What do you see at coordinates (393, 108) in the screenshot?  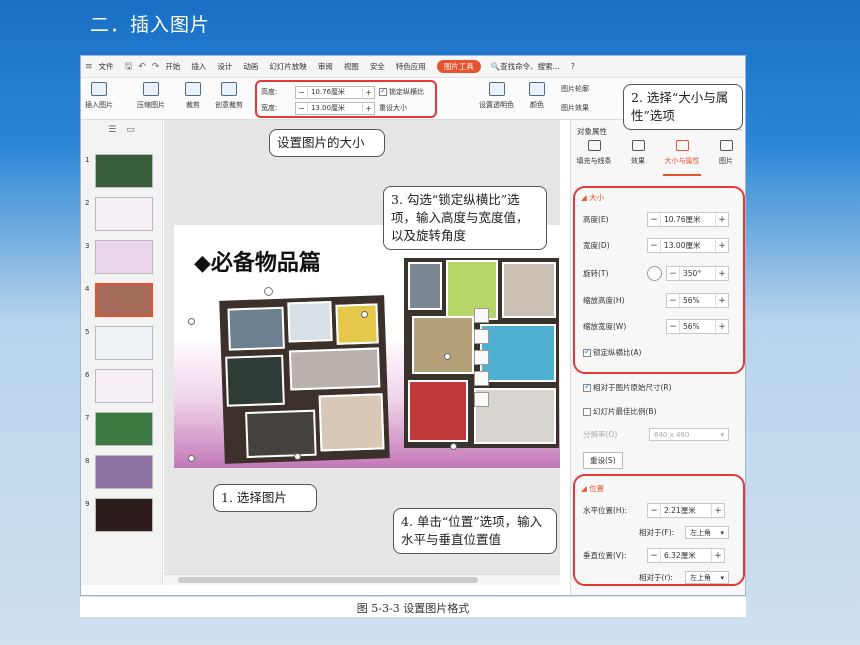 I see `reset-size-button: 重设大小` at bounding box center [393, 108].